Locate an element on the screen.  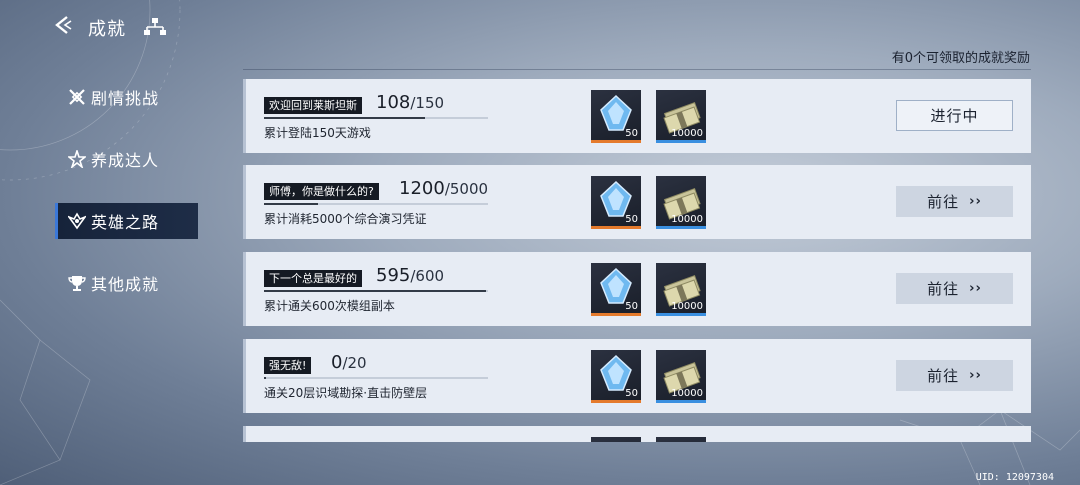
achievement-description: 累计通关600次模组副本 is located at coordinates (329, 306).